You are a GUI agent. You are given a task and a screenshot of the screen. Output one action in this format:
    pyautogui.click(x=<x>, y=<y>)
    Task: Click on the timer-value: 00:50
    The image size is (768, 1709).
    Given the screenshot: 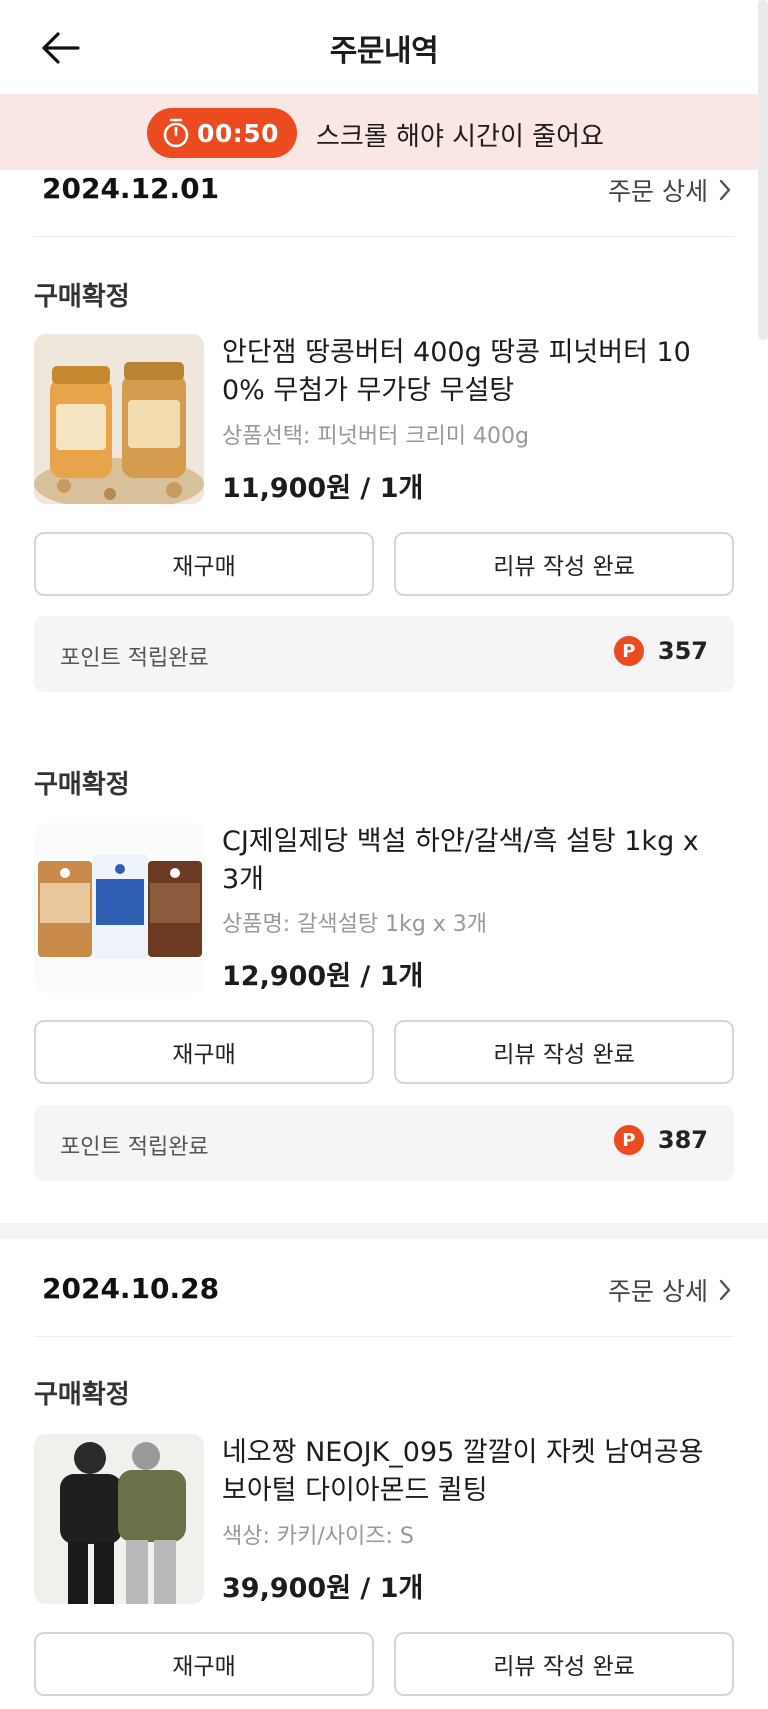 What is the action you would take?
    pyautogui.click(x=238, y=133)
    